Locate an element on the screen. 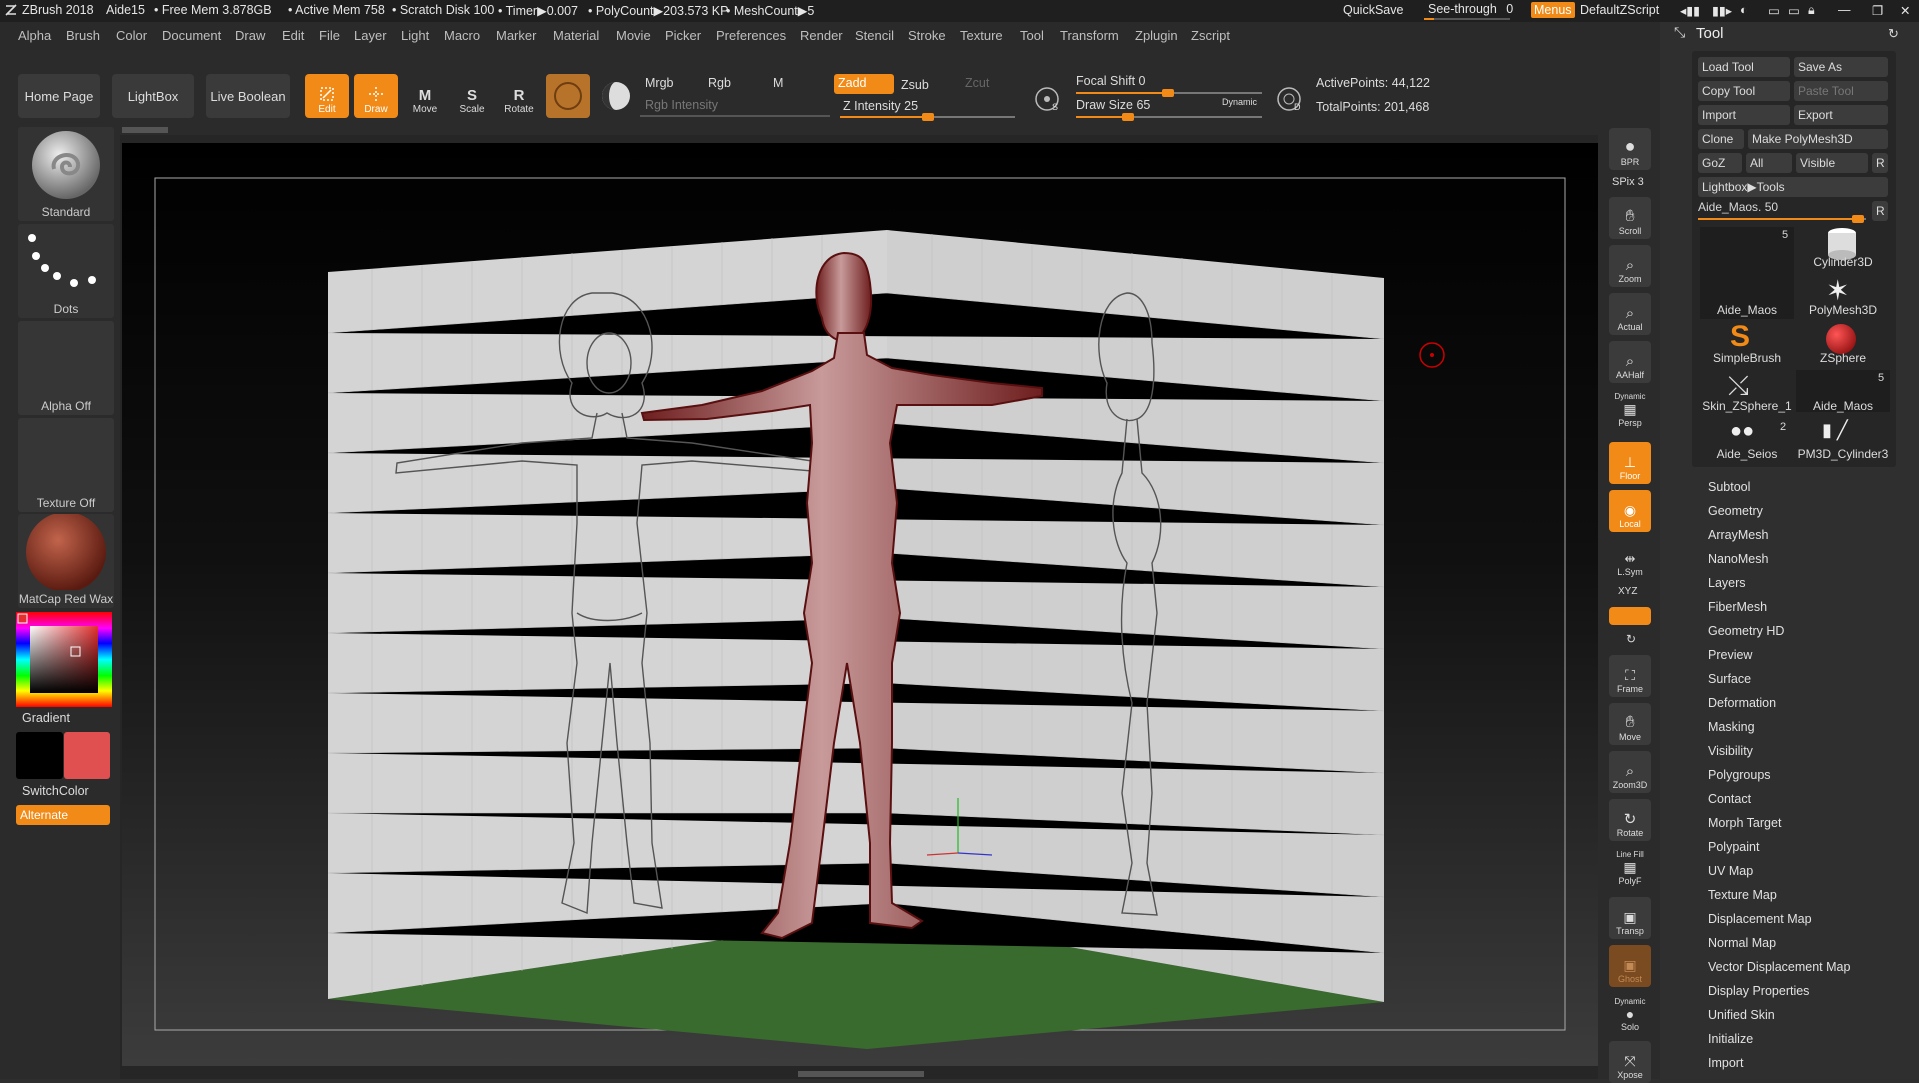 Image resolution: width=1919 pixels, height=1083 pixels. menu-document: Document is located at coordinates (191, 35).